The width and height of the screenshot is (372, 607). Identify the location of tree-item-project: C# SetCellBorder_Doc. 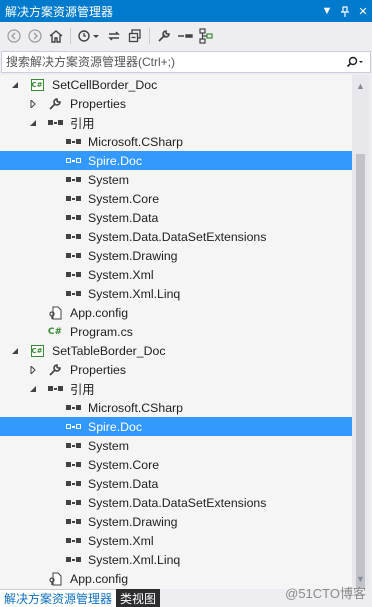
(176, 84).